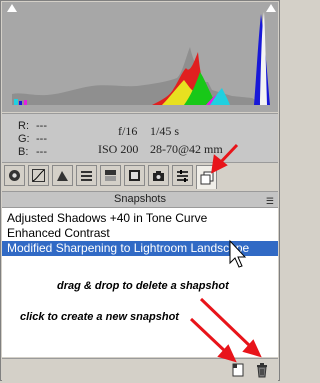 The image size is (320, 383). Describe the element at coordinates (99, 317) in the screenshot. I see `click-annotation: click to create a new snapshot` at that location.